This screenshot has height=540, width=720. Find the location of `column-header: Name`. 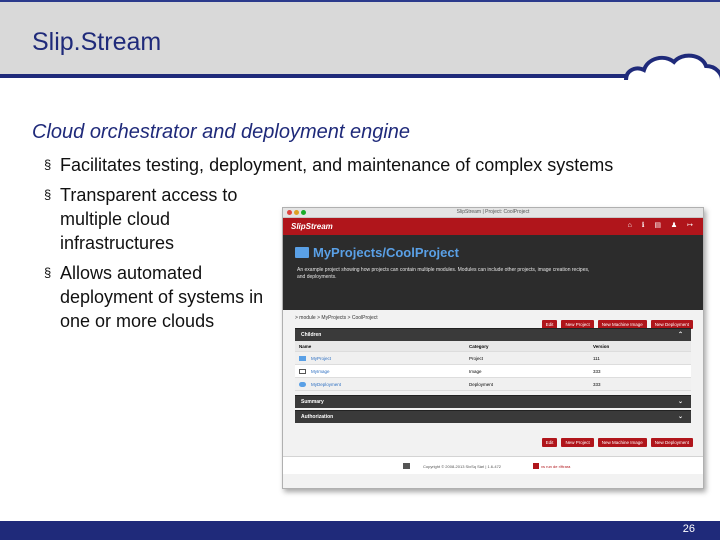

column-header: Name is located at coordinates (305, 346).